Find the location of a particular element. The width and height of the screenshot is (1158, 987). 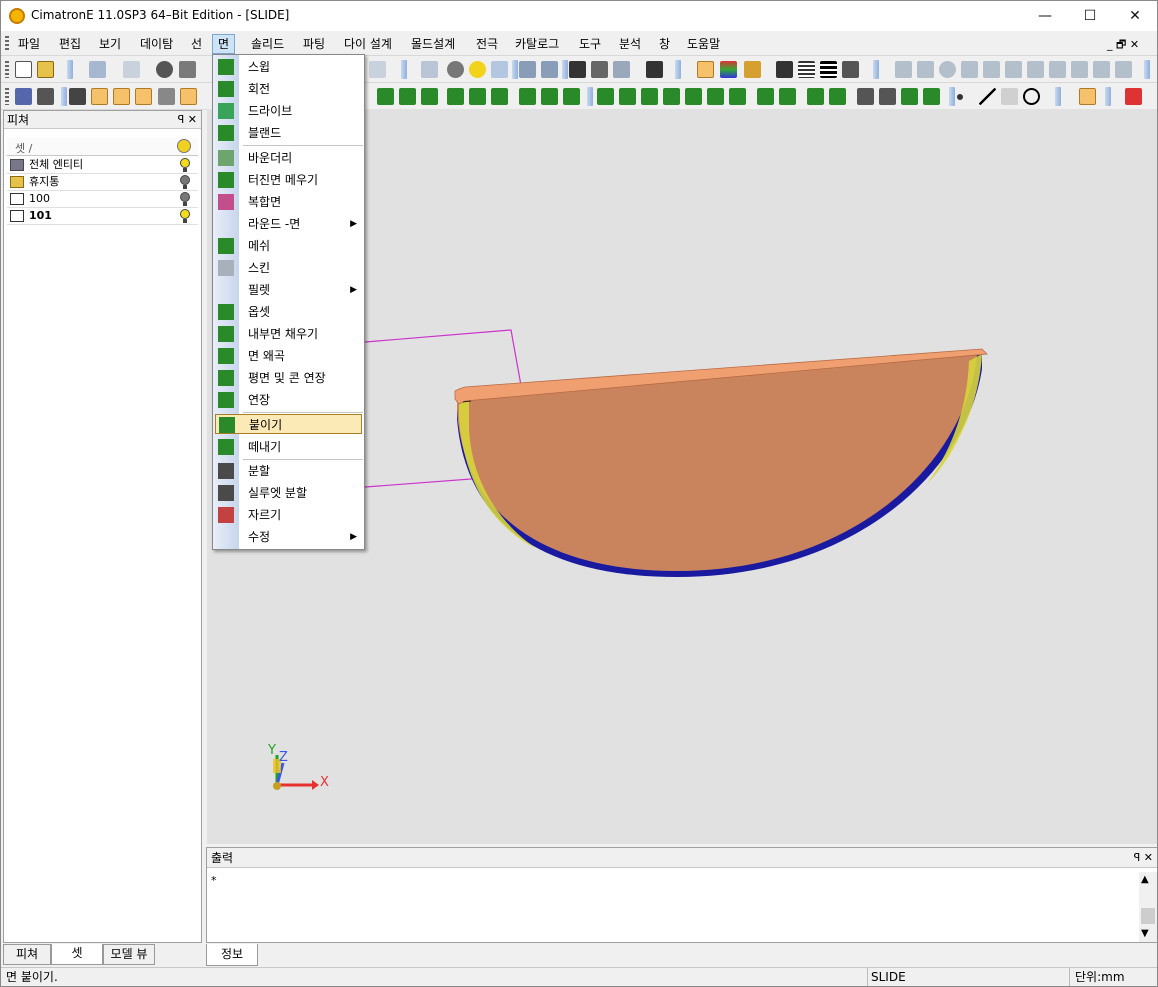

pen-icon is located at coordinates (784, 69).